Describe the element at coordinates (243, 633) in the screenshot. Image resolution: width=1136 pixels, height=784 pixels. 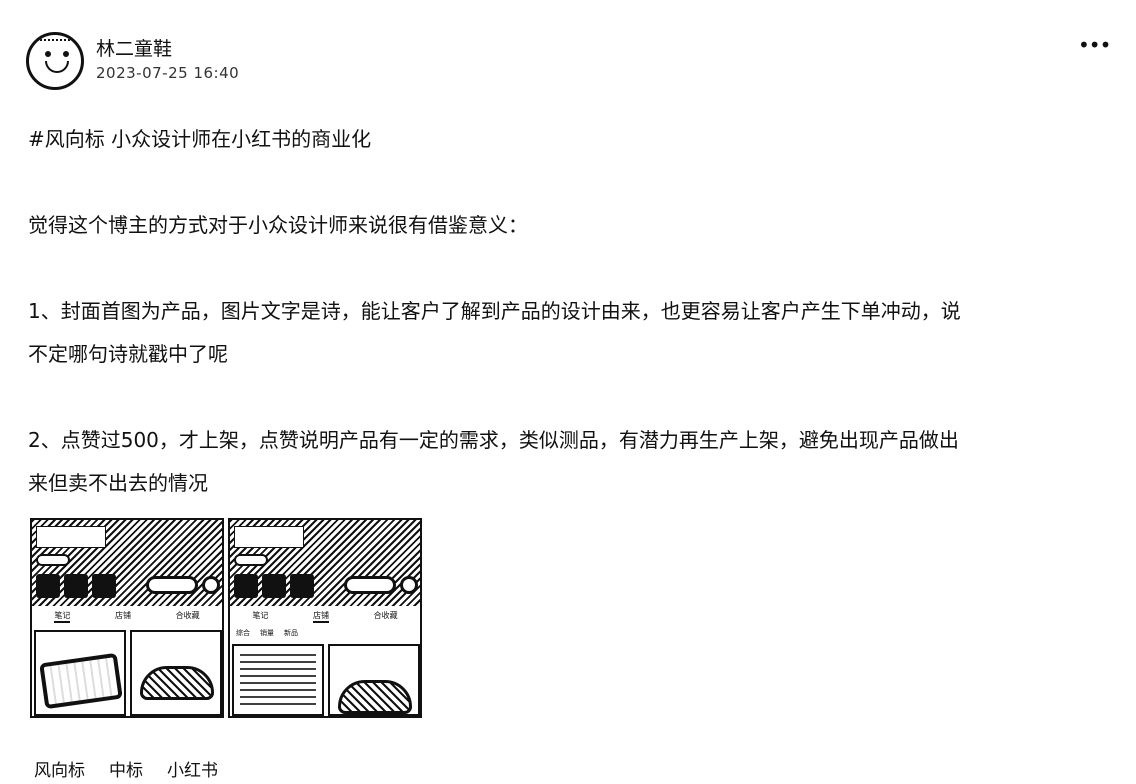
I see `subtab: 综合` at that location.